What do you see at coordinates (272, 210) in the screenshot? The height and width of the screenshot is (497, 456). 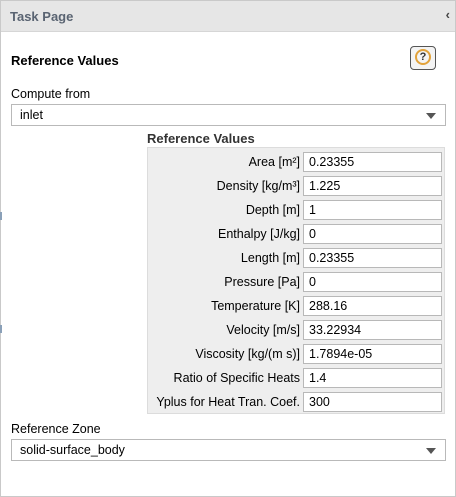 I see `depth-label: Depth [m]` at bounding box center [272, 210].